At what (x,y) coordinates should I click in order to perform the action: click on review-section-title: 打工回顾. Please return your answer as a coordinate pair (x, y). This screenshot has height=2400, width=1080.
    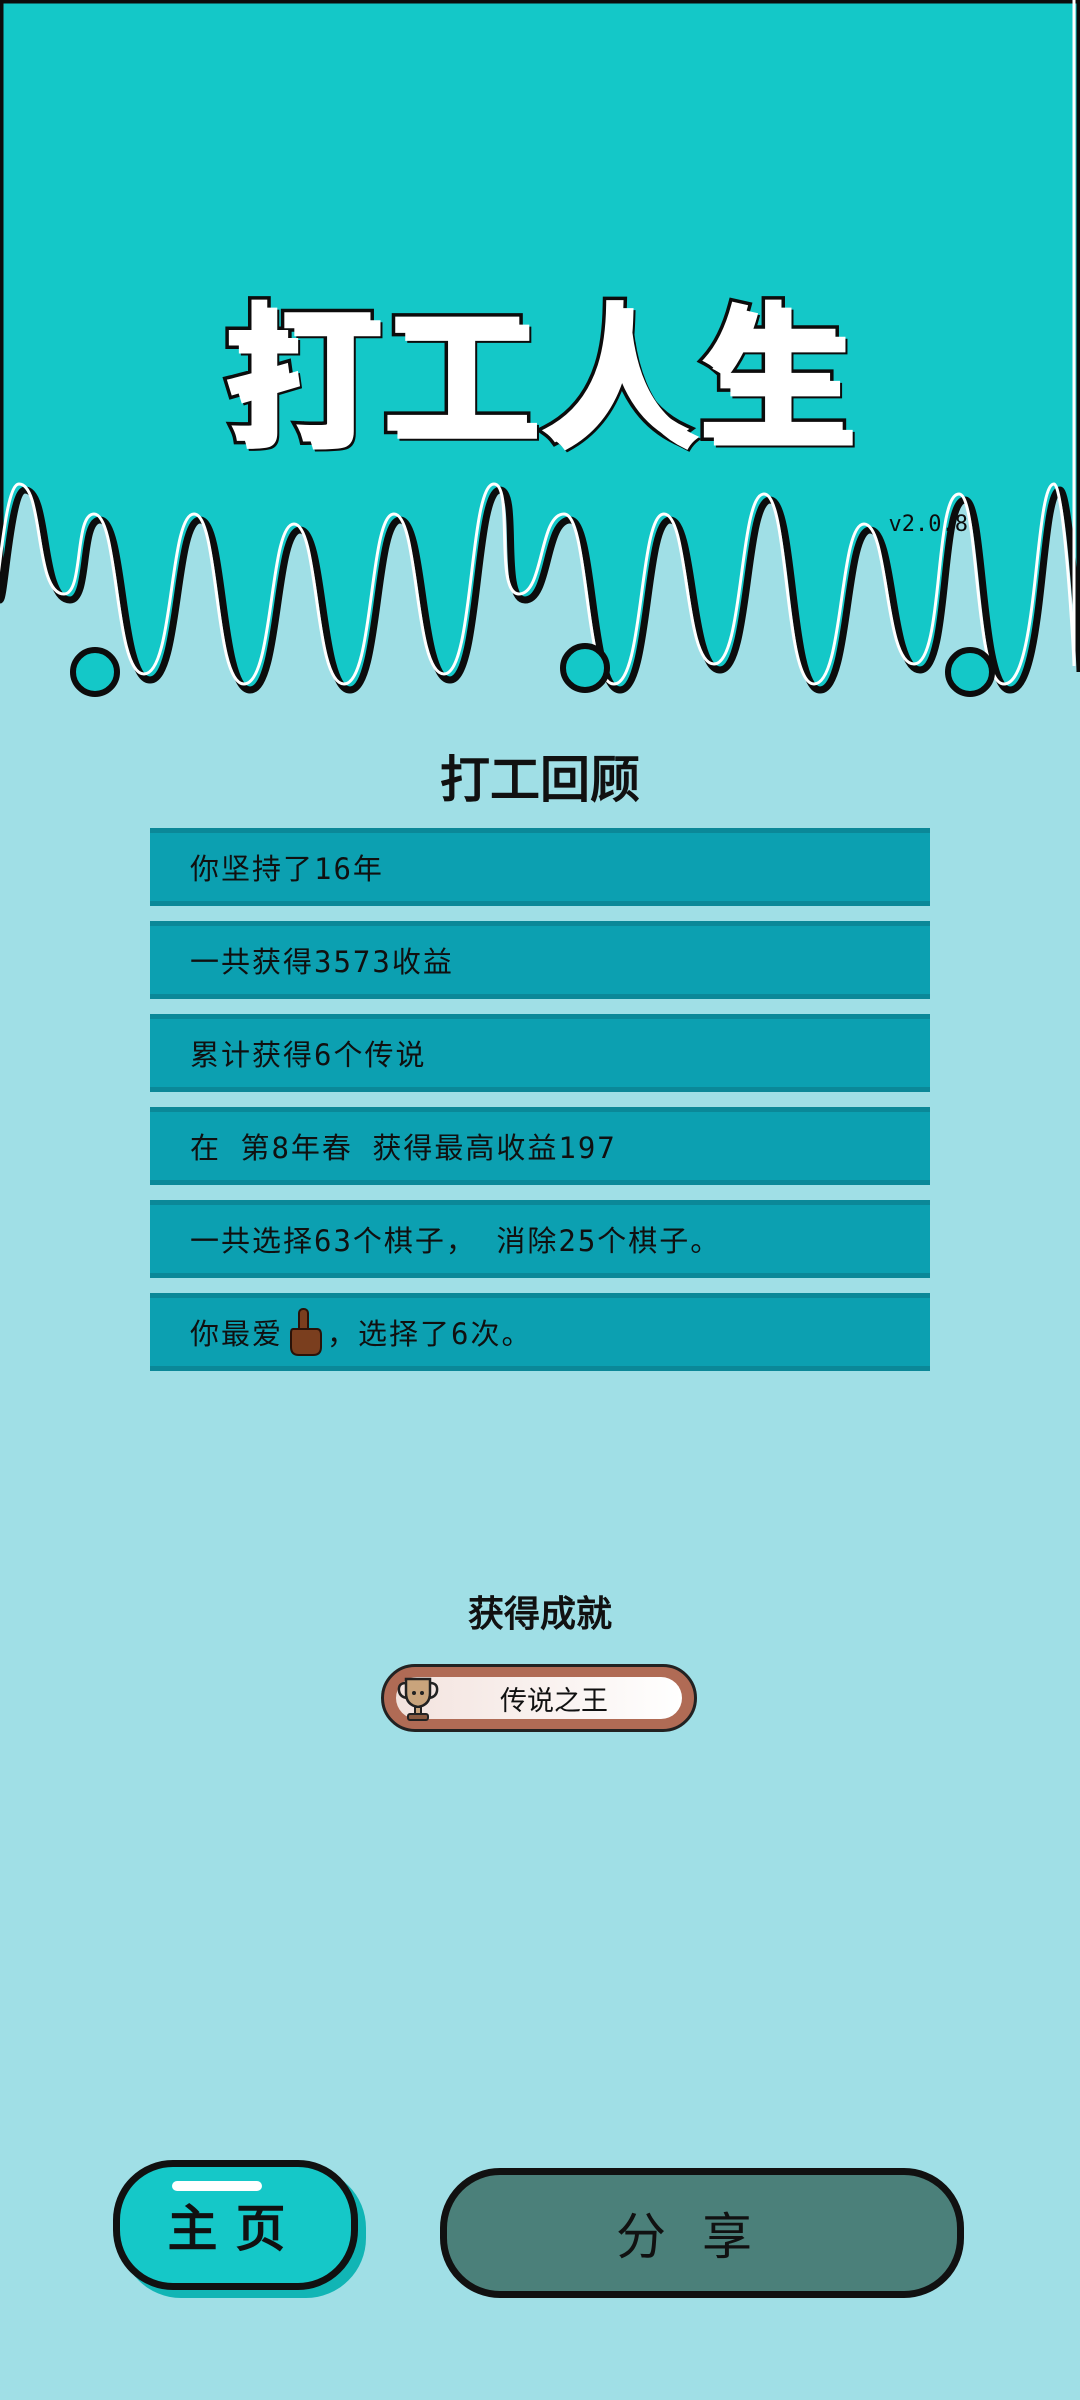
    Looking at the image, I should click on (540, 780).